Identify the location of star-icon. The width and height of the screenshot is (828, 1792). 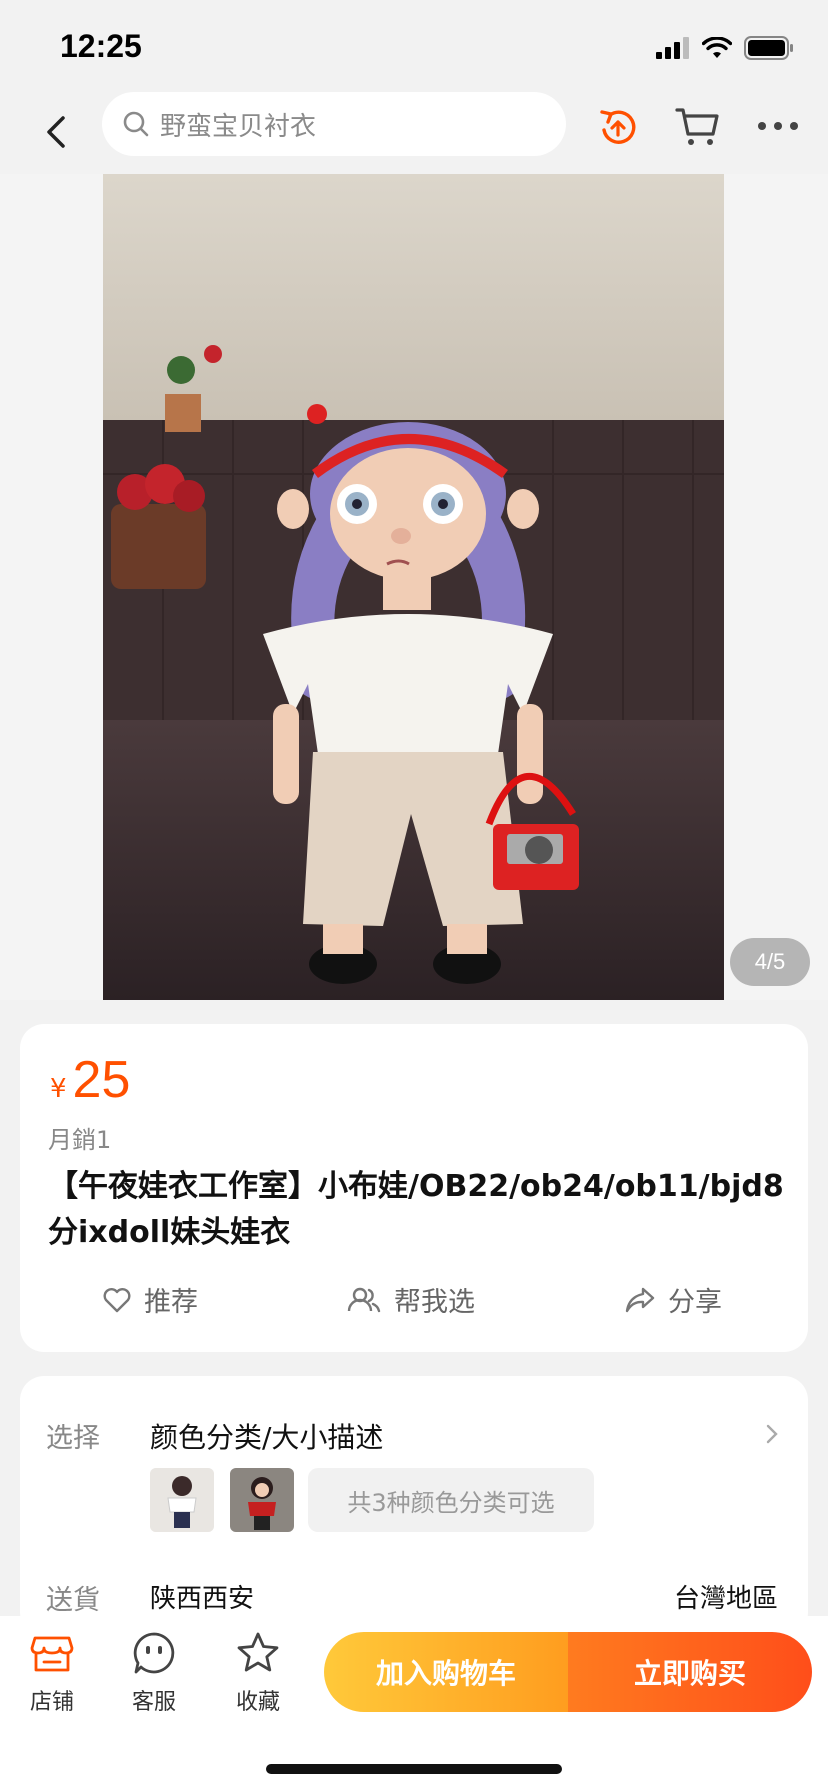
(258, 1652).